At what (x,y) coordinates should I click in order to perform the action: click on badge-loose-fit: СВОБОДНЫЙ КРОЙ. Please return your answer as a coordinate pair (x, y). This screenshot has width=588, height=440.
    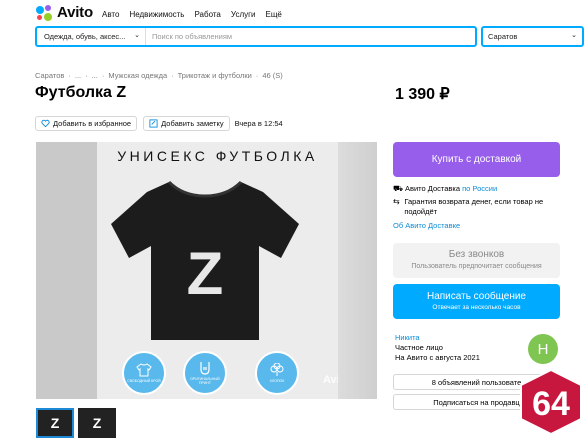
    Looking at the image, I should click on (144, 373).